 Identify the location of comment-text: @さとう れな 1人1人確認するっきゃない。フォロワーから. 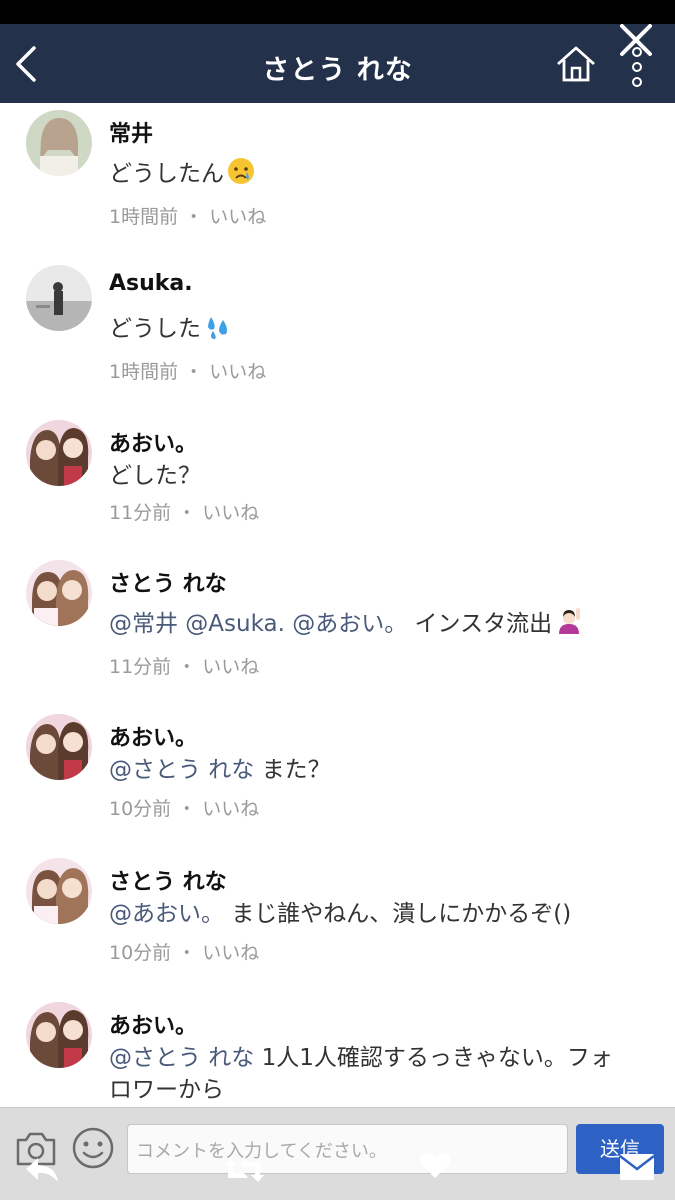
(366, 1074).